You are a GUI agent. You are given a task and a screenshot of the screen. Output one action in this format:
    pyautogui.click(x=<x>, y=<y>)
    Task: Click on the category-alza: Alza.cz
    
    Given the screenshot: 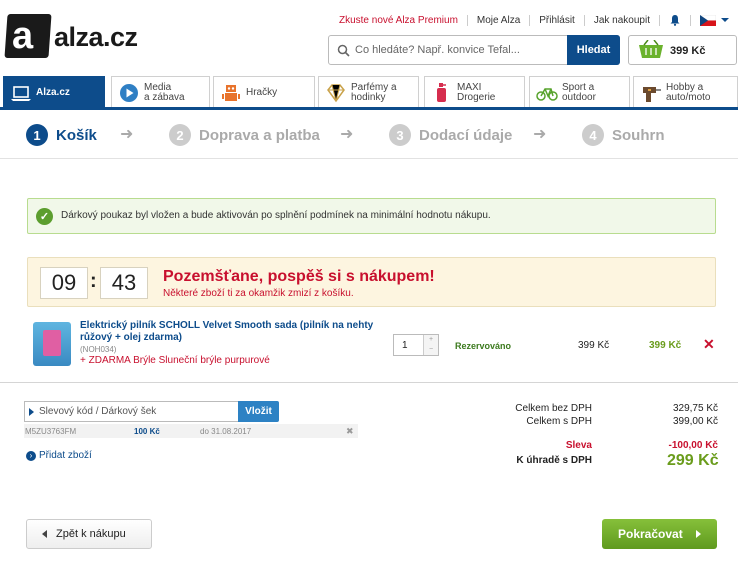 What is the action you would take?
    pyautogui.click(x=54, y=92)
    